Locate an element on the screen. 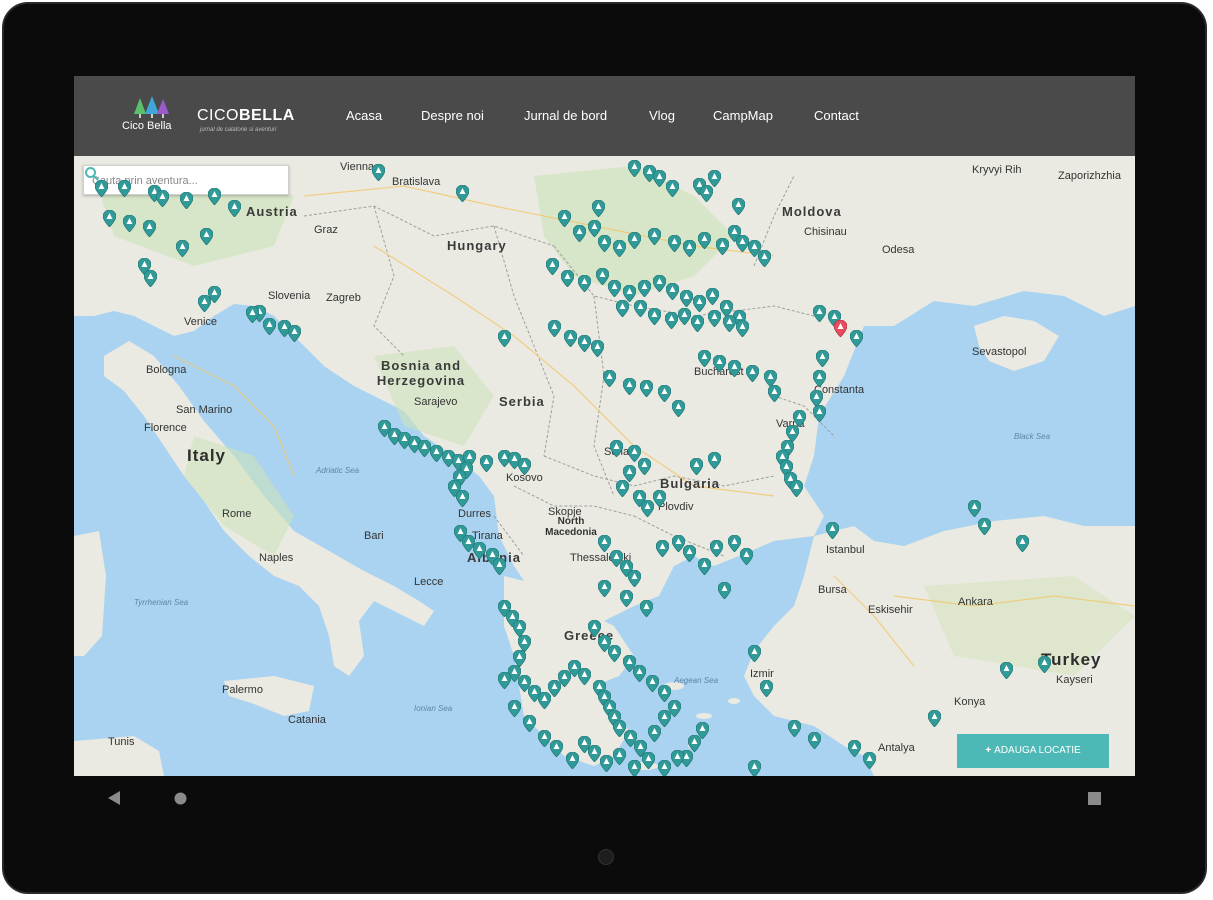  logo-trees-icon is located at coordinates (152, 107).